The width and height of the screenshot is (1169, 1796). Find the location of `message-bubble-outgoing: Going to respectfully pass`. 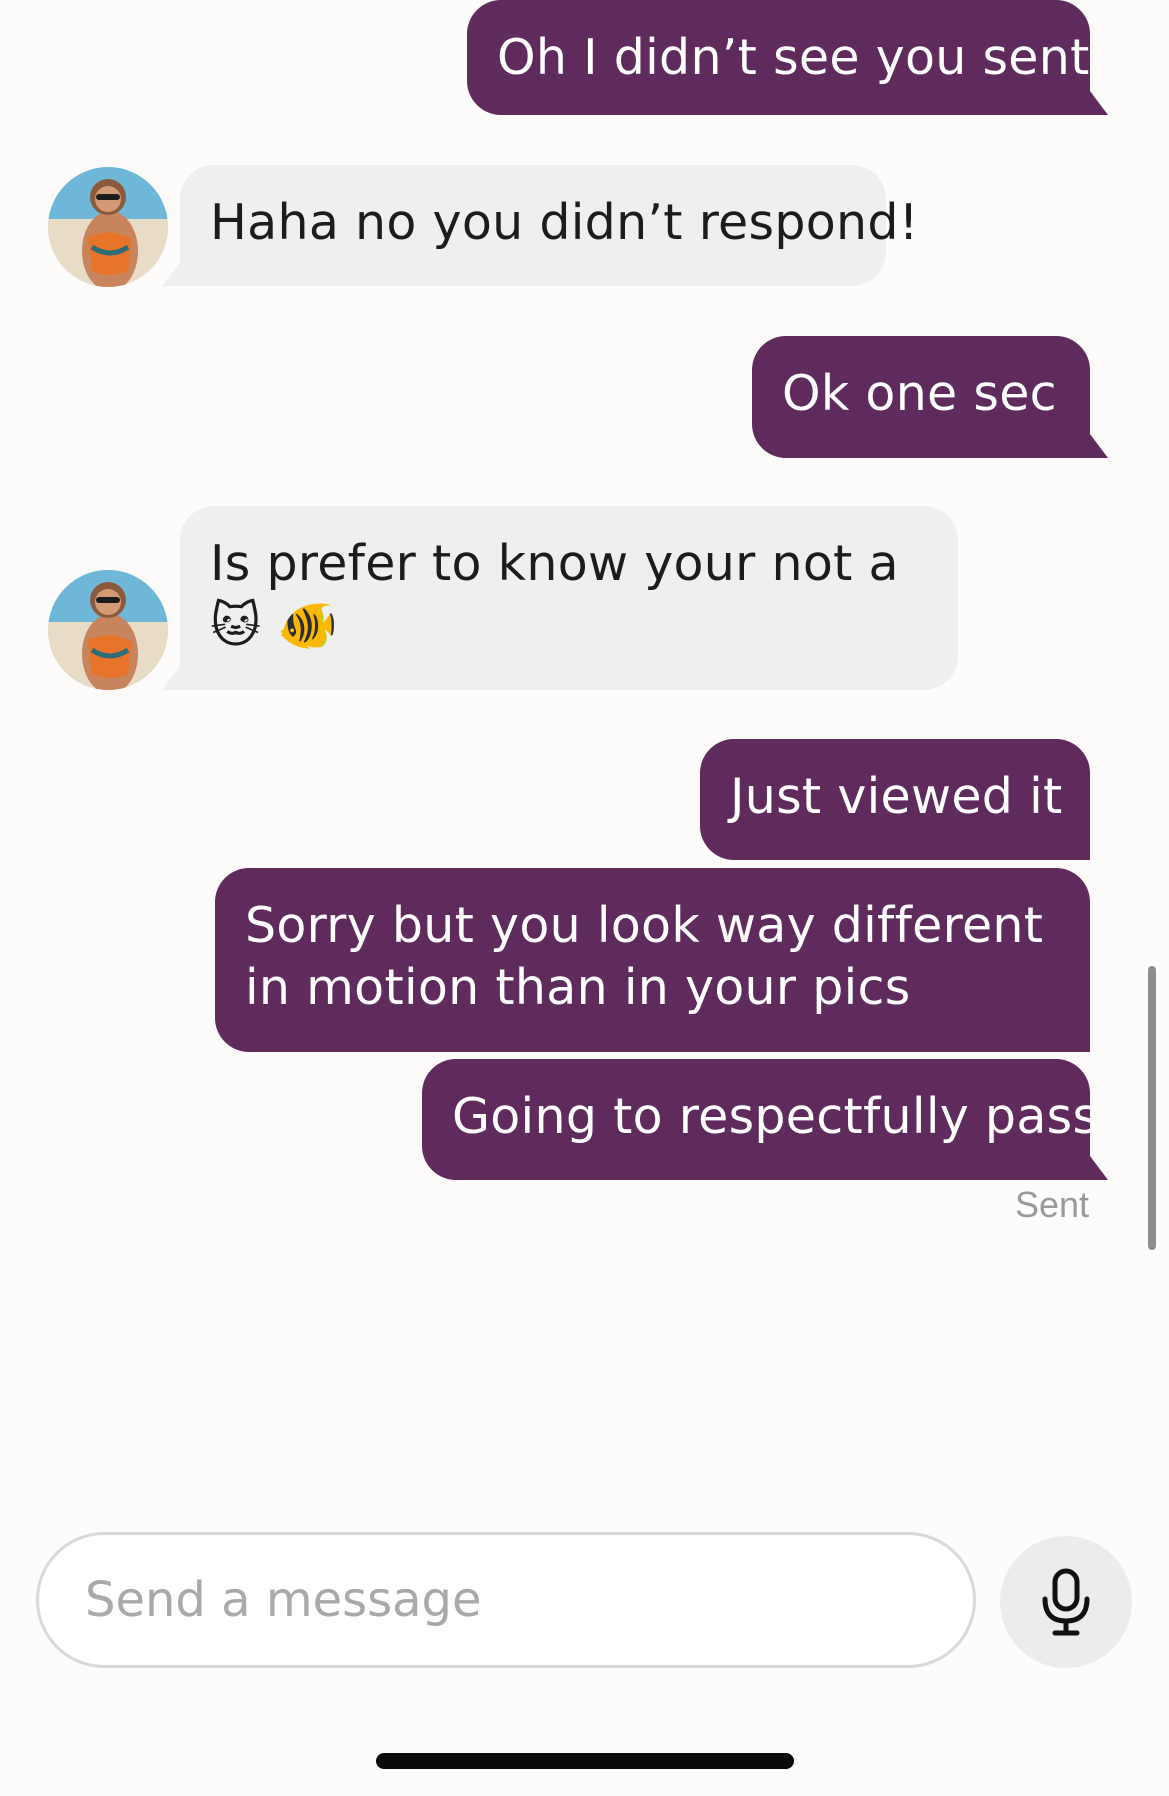

message-bubble-outgoing: Going to respectfully pass is located at coordinates (765, 1119).